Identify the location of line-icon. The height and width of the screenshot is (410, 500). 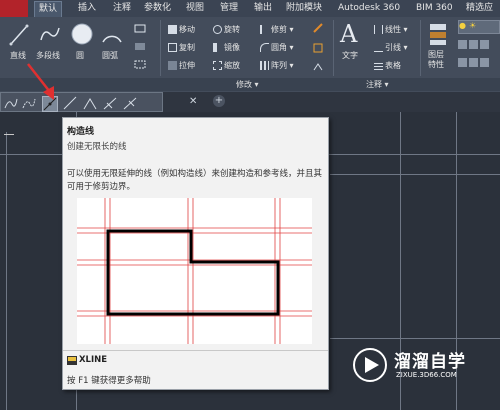
(19, 35).